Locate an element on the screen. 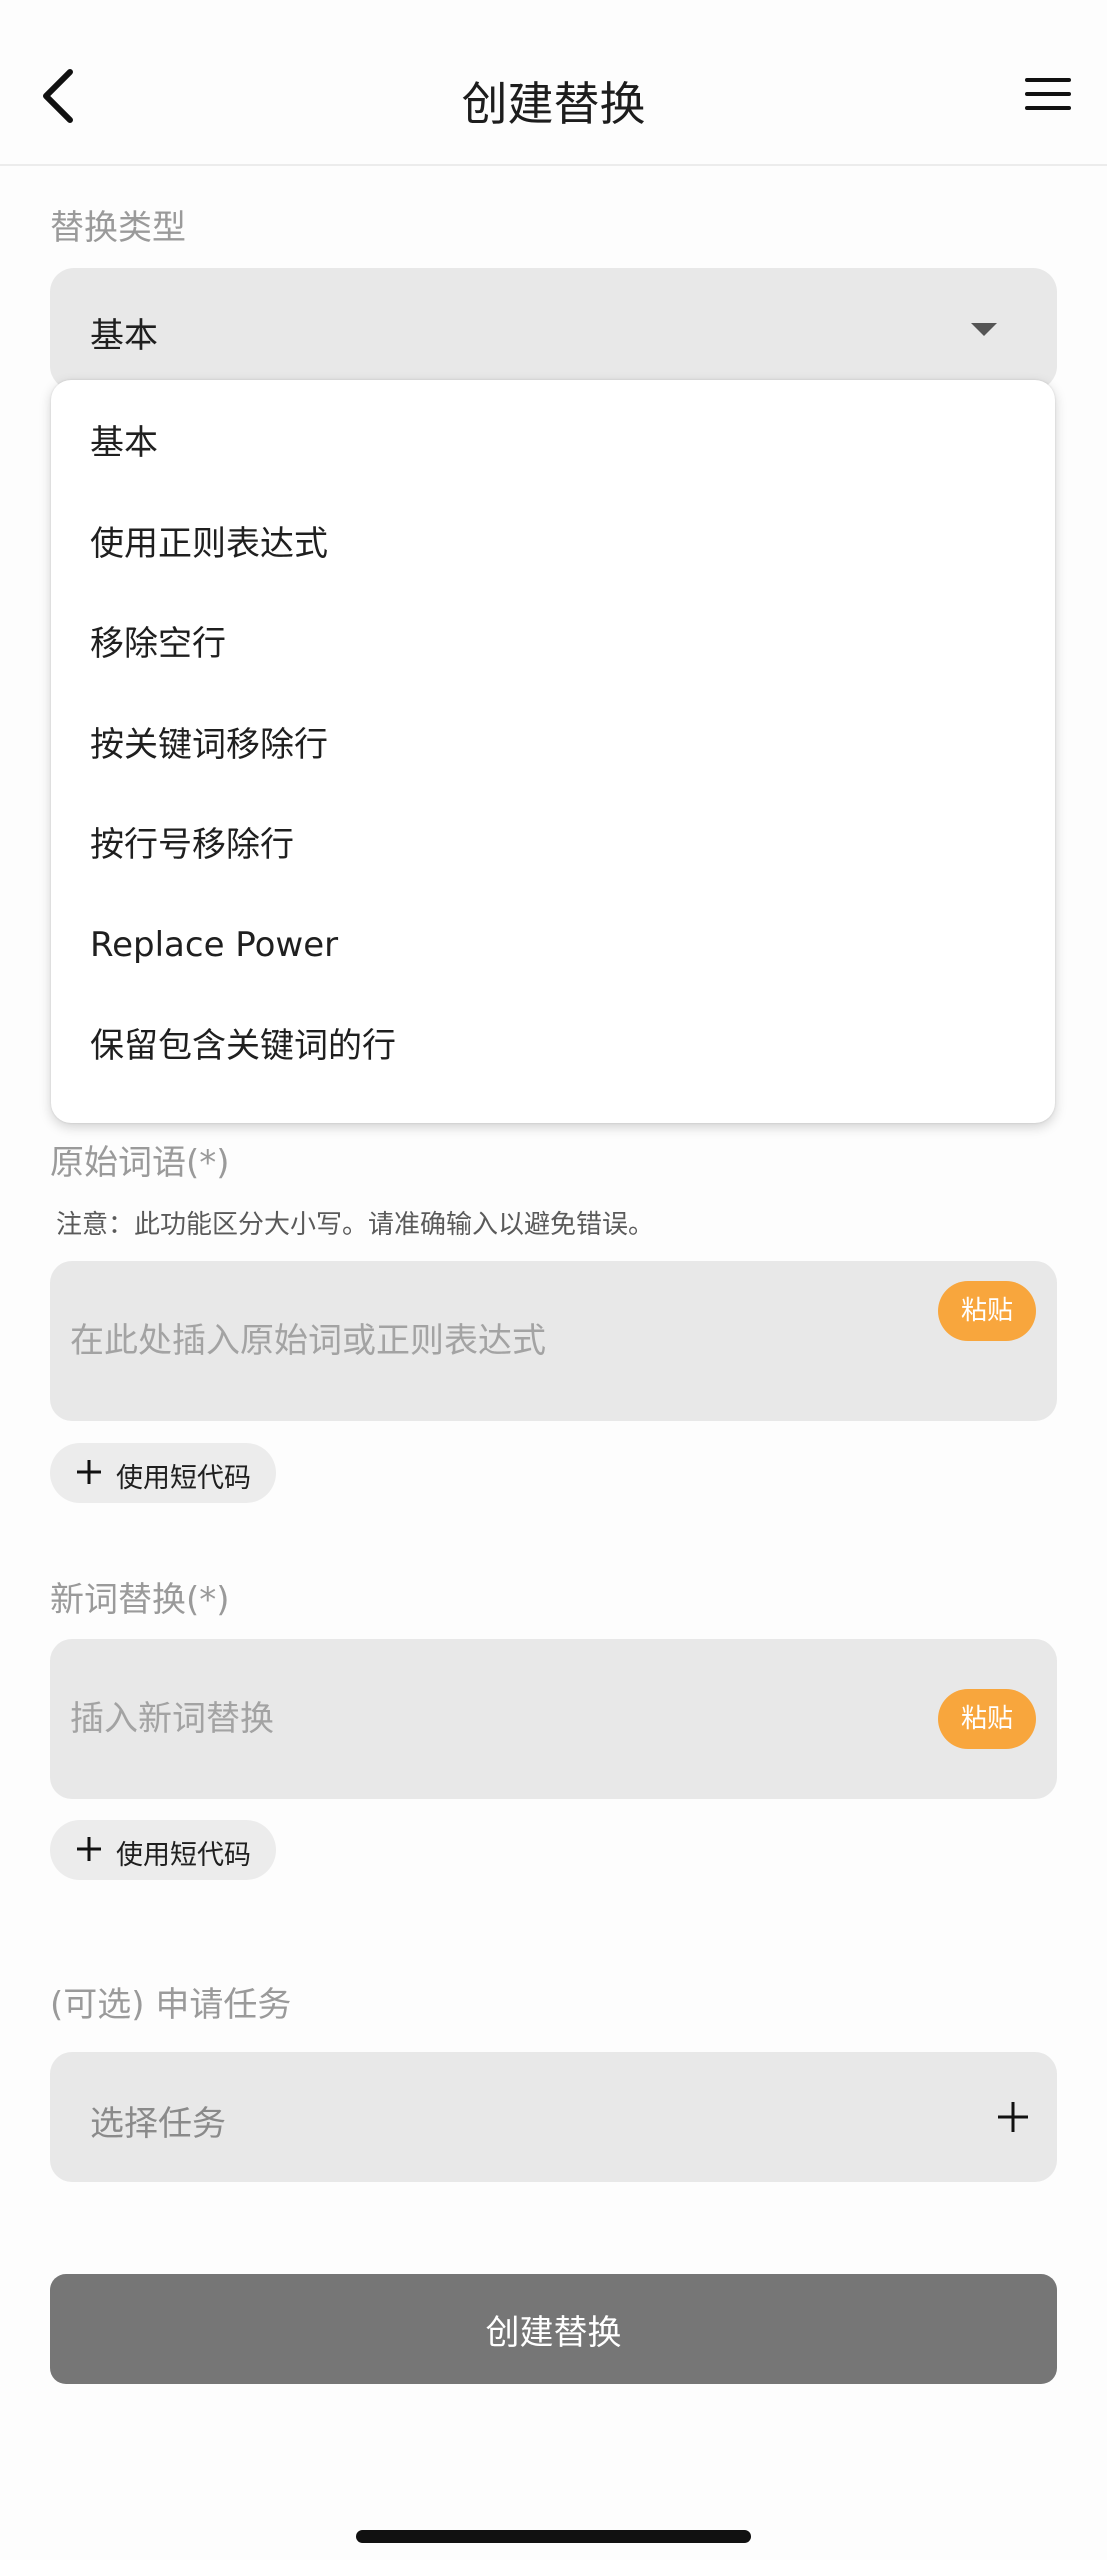 This screenshot has width=1107, height=2560. original-word-shortcode-button: 使用短代码 is located at coordinates (163, 1473).